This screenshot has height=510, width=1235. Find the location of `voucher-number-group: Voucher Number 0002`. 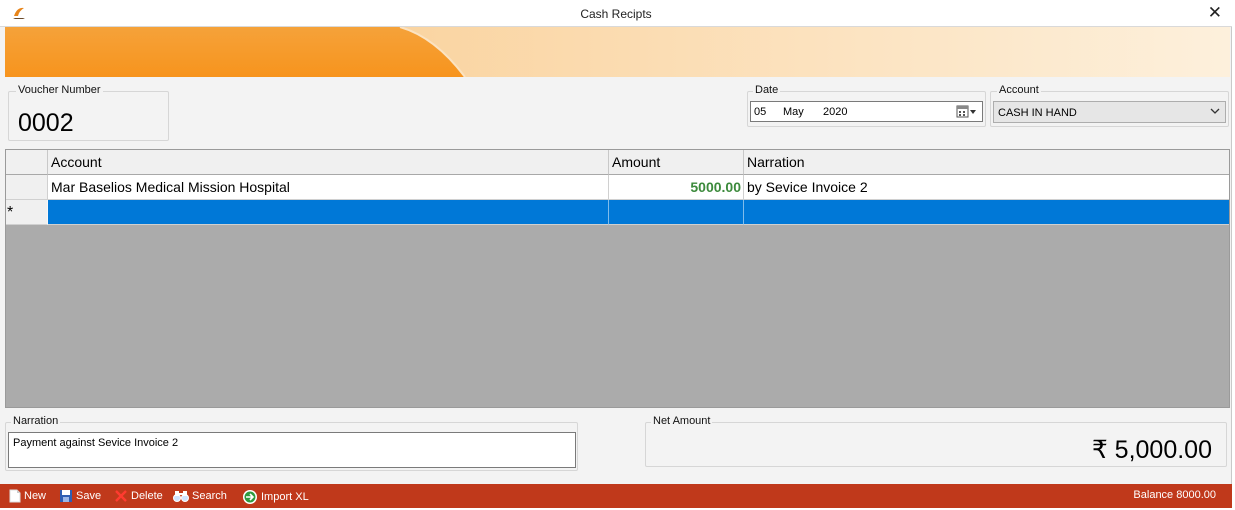

voucher-number-group: Voucher Number 0002 is located at coordinates (88, 112).